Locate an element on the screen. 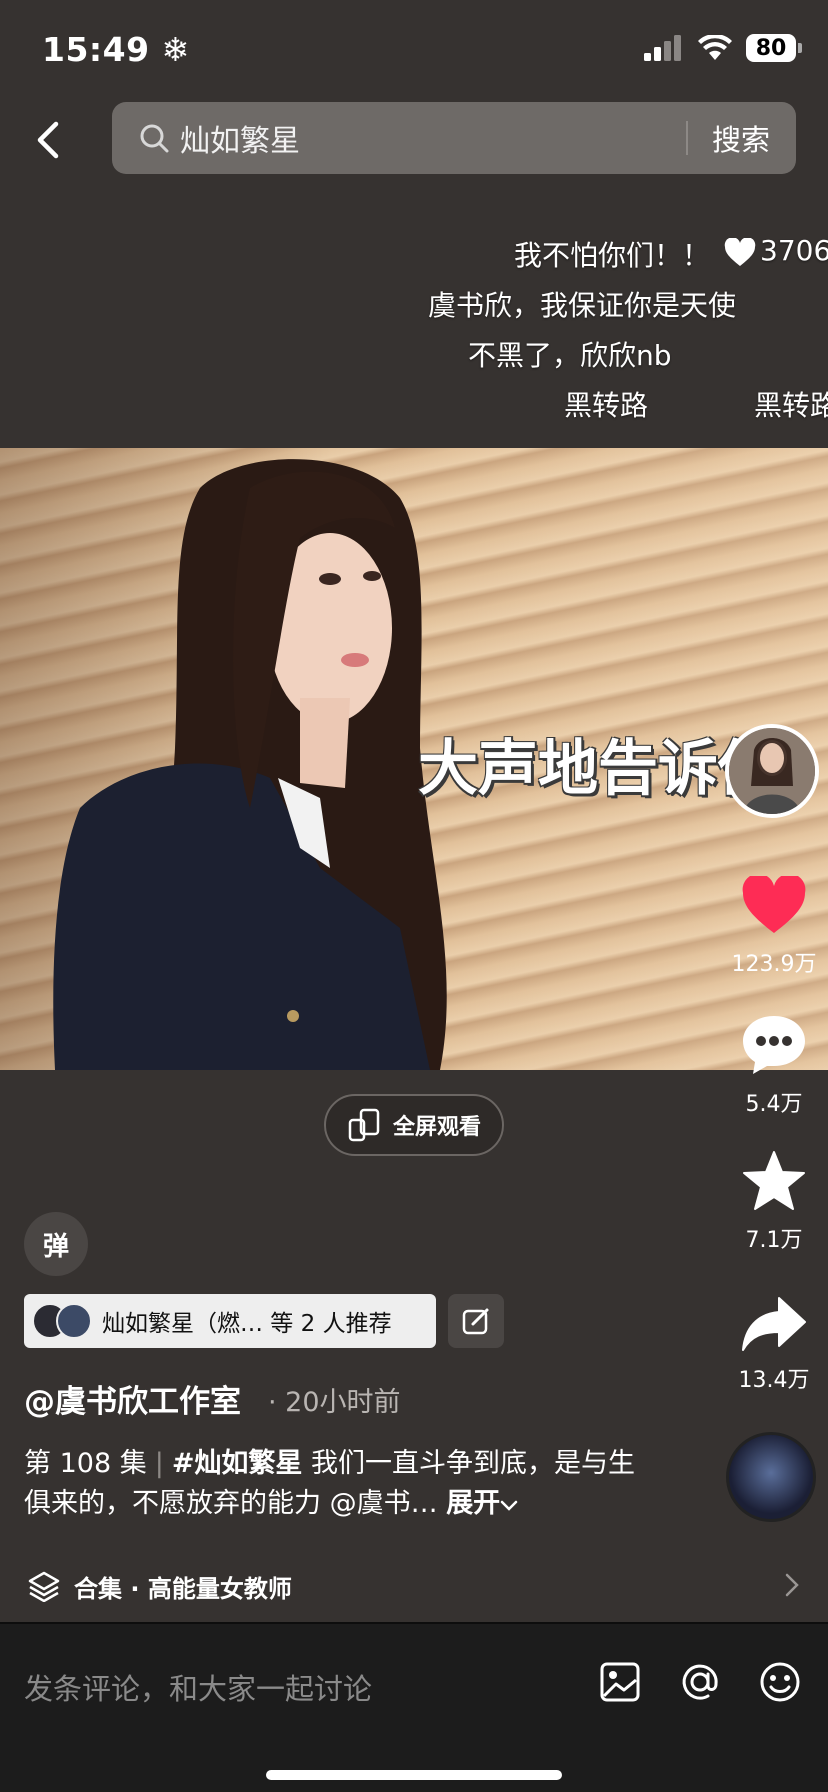 The height and width of the screenshot is (1792, 828). avatar-image is located at coordinates (772, 771).